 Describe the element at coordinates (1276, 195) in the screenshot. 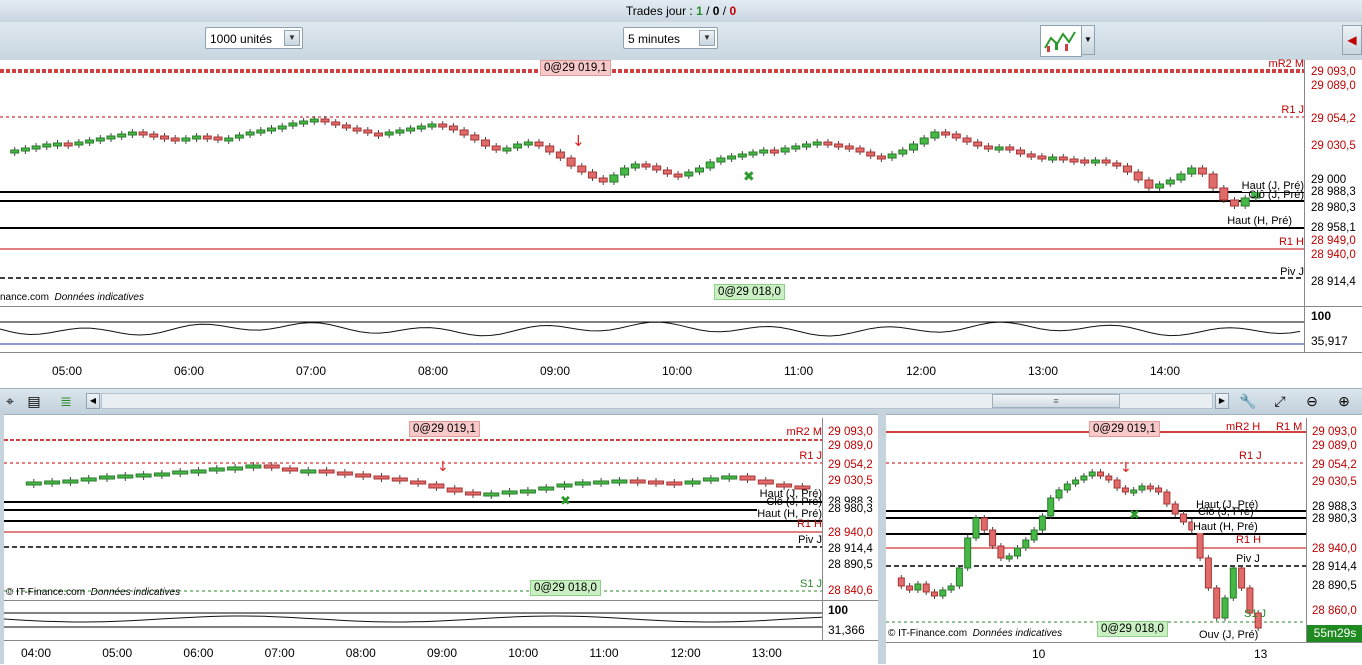

I see `level-name: Clô (J, Pré)` at that location.